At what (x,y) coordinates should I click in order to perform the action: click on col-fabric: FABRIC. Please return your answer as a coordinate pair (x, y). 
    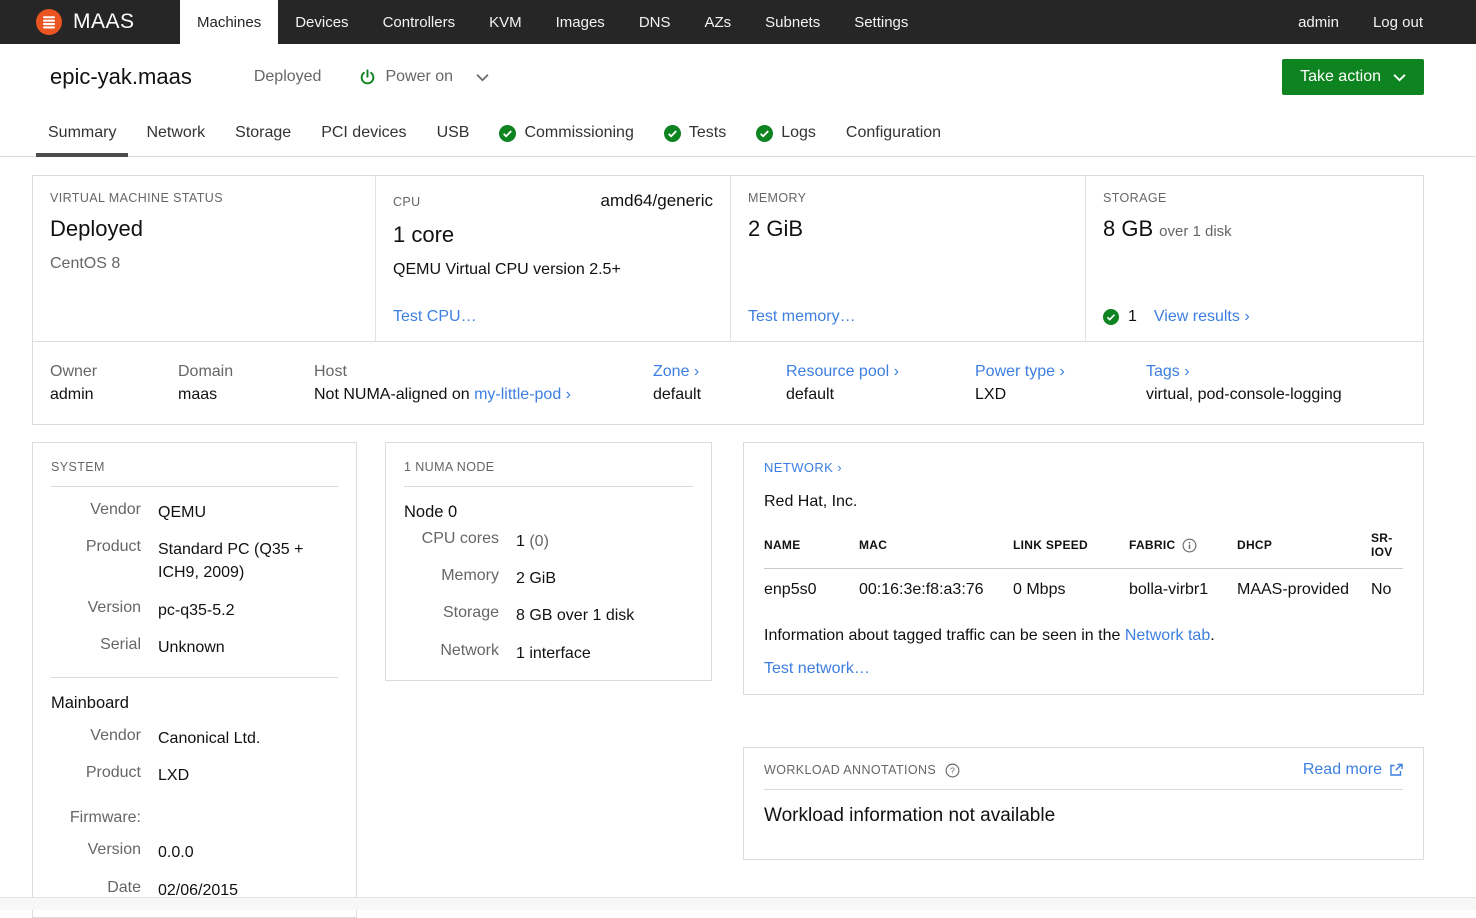
    Looking at the image, I should click on (1183, 547).